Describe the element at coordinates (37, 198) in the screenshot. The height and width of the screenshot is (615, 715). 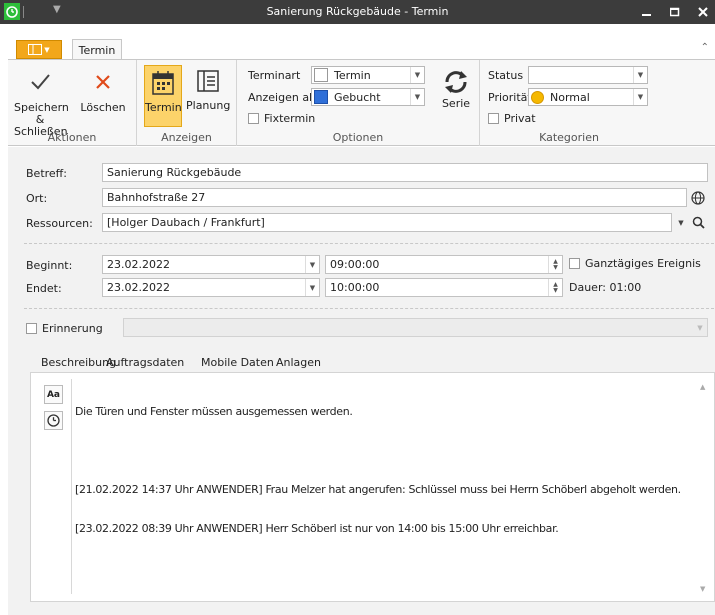
I see `ort-label: Ort:` at that location.